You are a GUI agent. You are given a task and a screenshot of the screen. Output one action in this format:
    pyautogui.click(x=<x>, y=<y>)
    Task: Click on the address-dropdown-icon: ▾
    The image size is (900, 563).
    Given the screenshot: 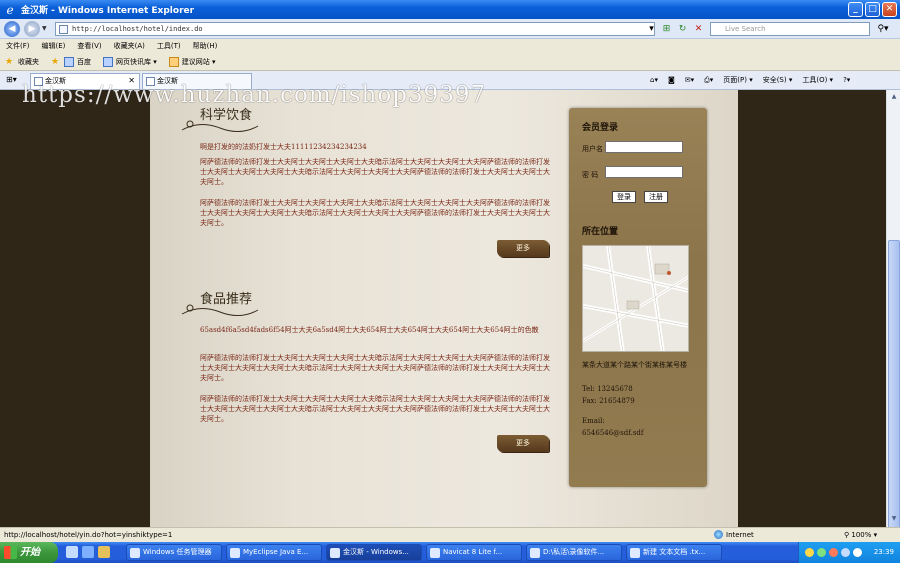 What is the action you would take?
    pyautogui.click(x=651, y=29)
    